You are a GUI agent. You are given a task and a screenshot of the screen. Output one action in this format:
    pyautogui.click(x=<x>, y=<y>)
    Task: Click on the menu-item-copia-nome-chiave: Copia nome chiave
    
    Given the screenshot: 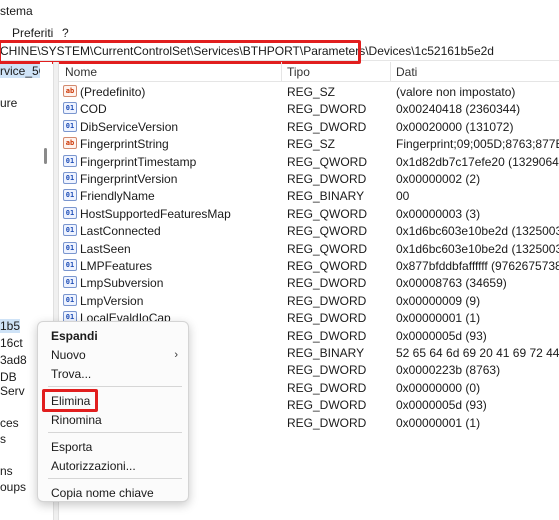 What is the action you would take?
    pyautogui.click(x=102, y=493)
    